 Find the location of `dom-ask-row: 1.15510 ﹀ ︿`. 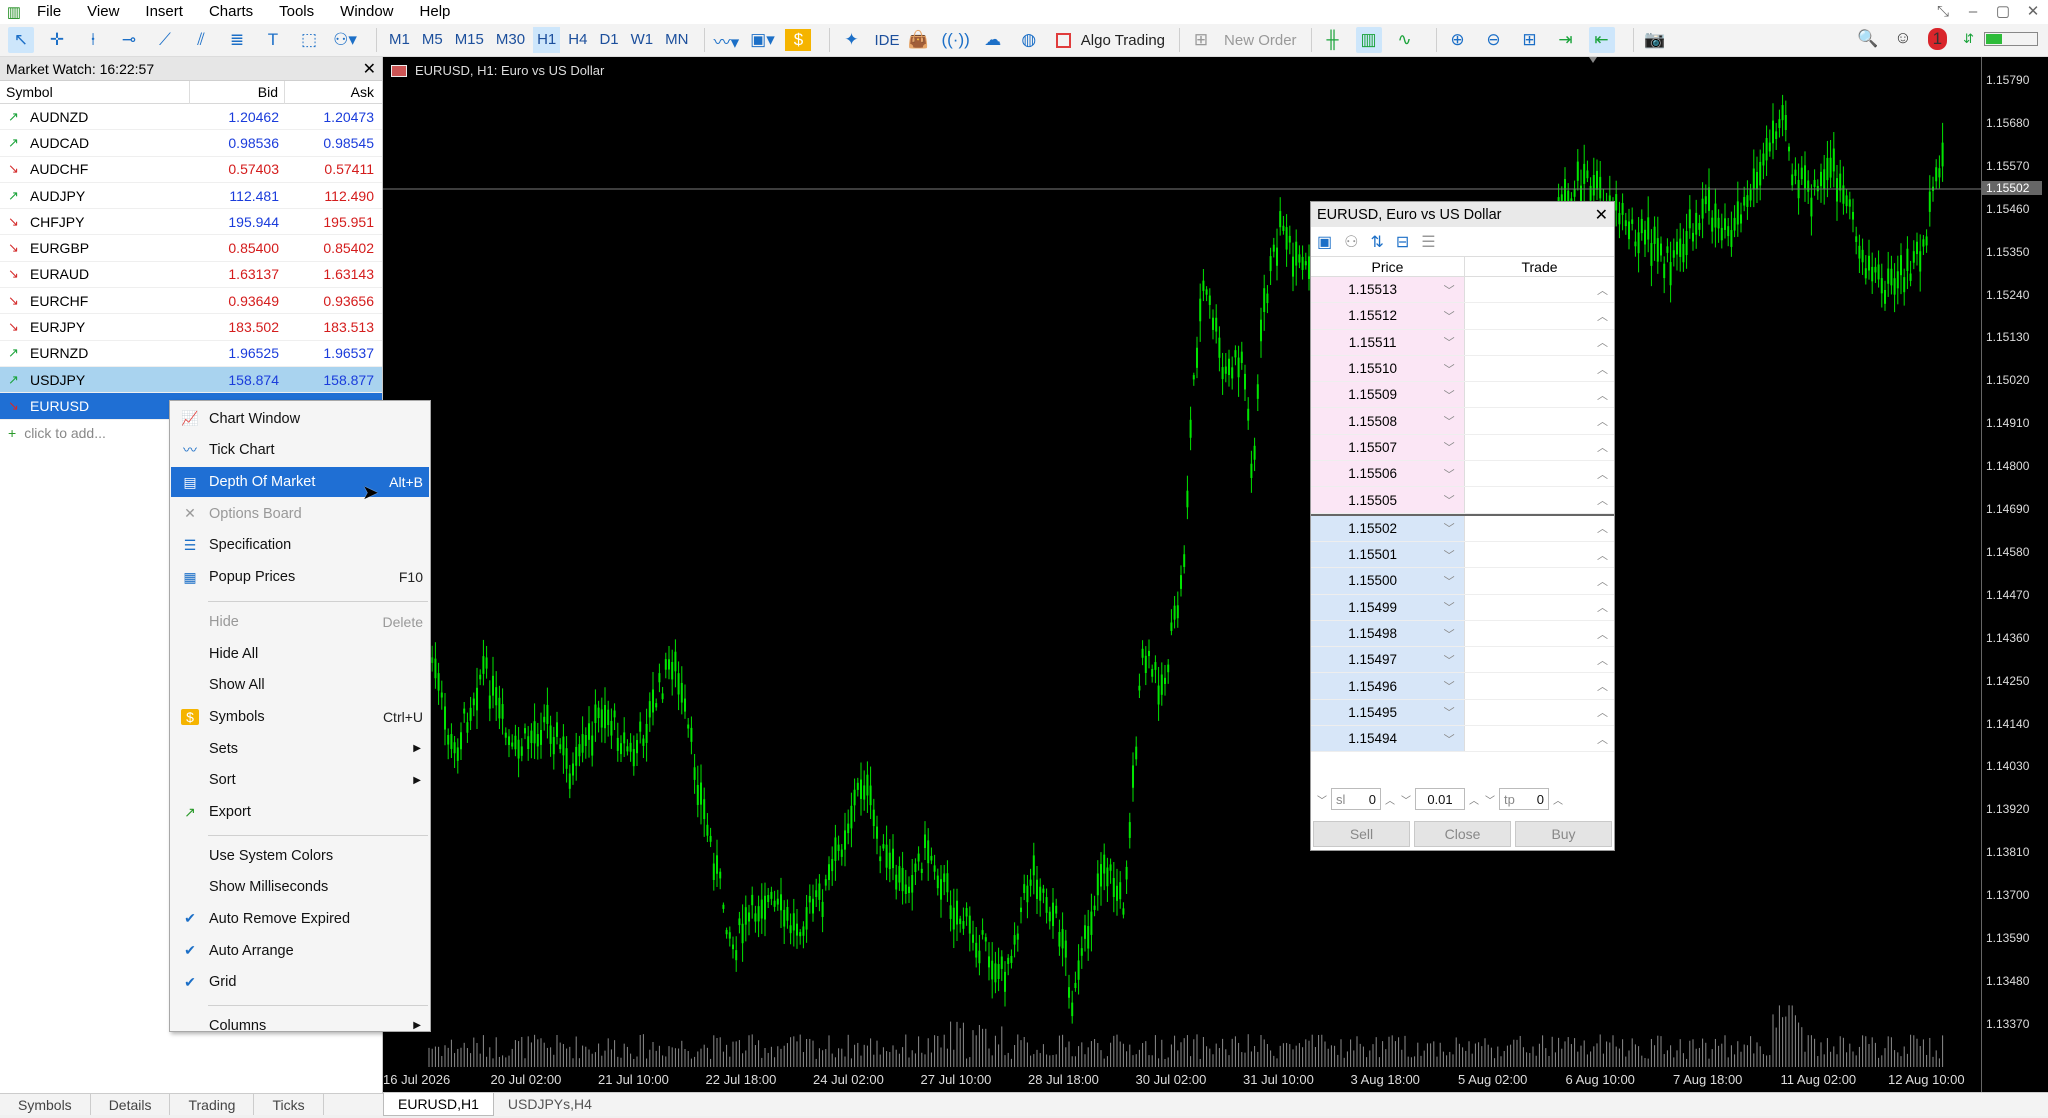

dom-ask-row: 1.15510 ﹀ ︿ is located at coordinates (1462, 369).